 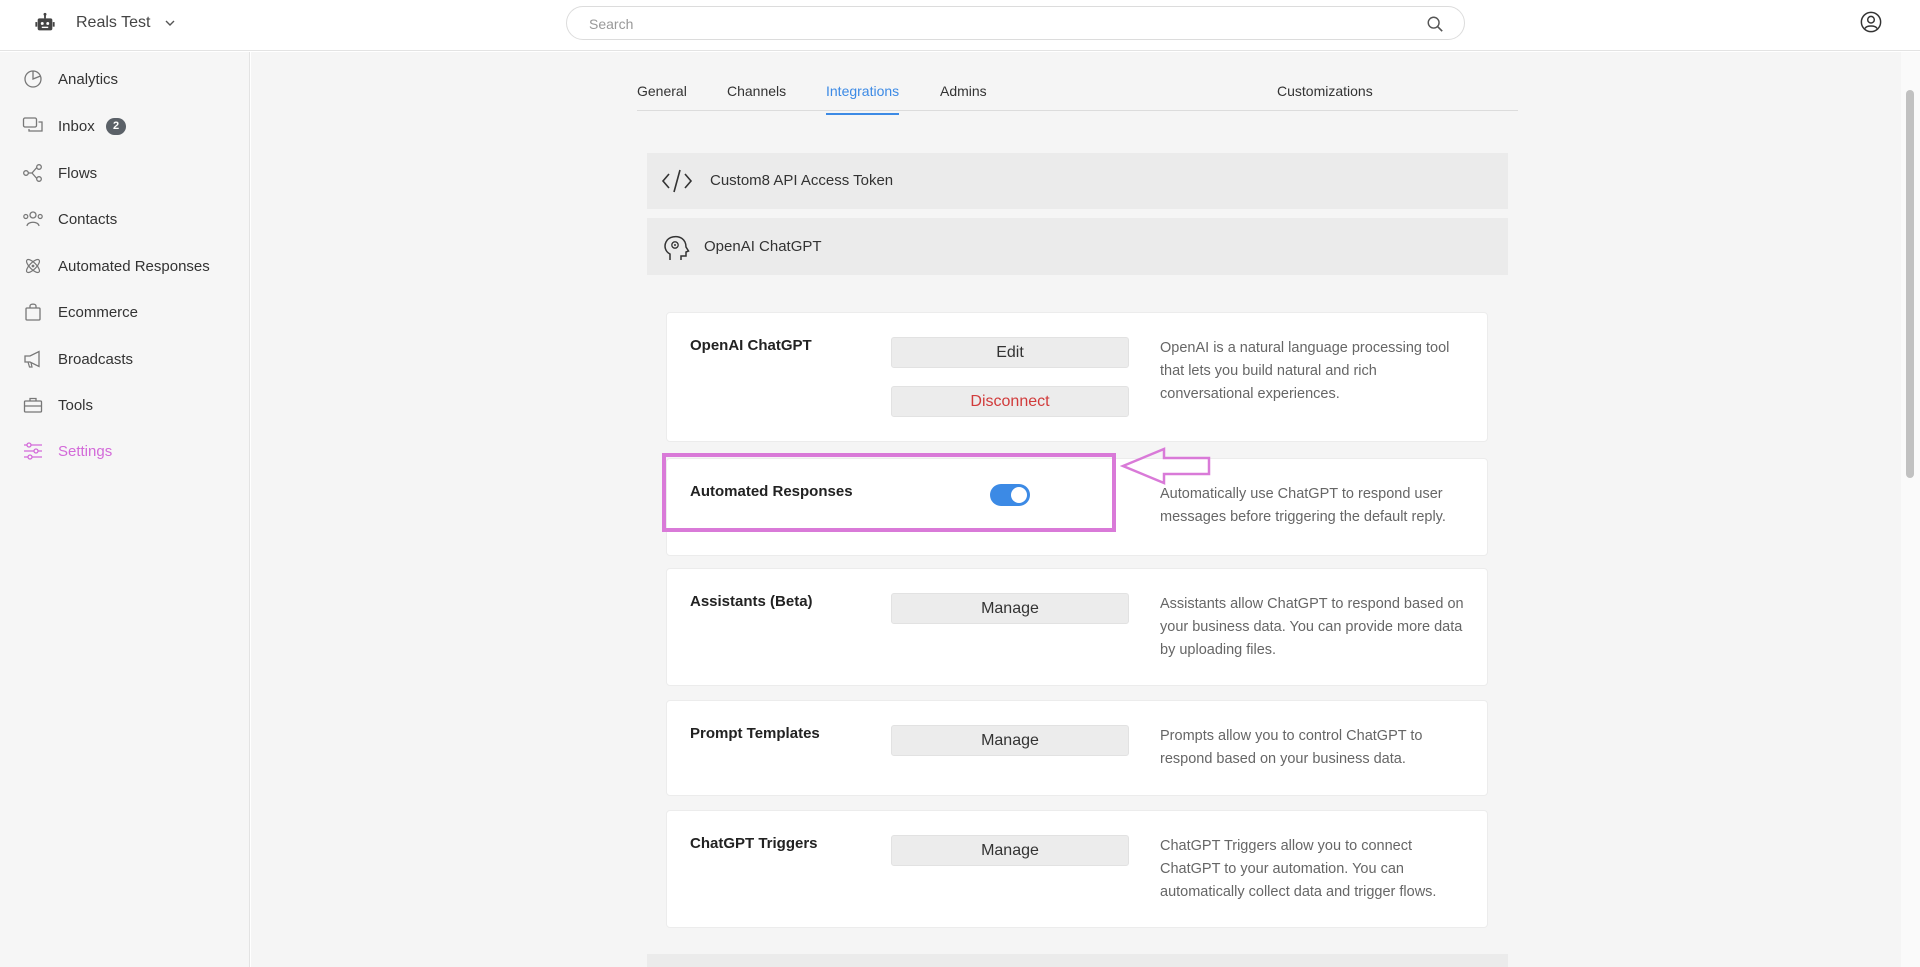 What do you see at coordinates (771, 491) in the screenshot?
I see `card-title: Automated Responses` at bounding box center [771, 491].